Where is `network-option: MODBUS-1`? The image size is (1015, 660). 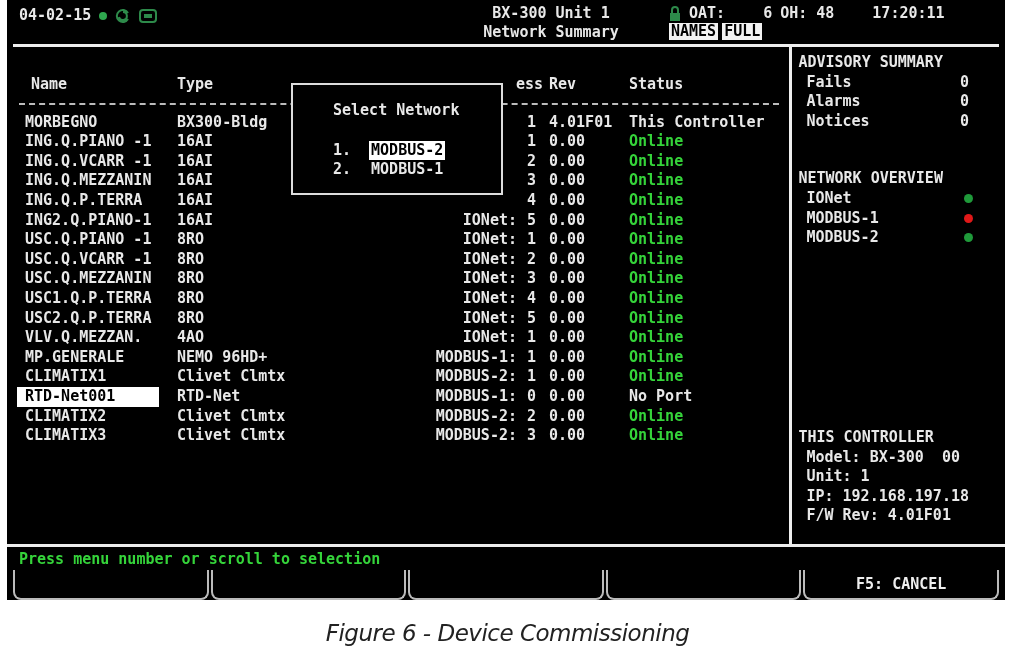
network-option: MODBUS-1 is located at coordinates (407, 170).